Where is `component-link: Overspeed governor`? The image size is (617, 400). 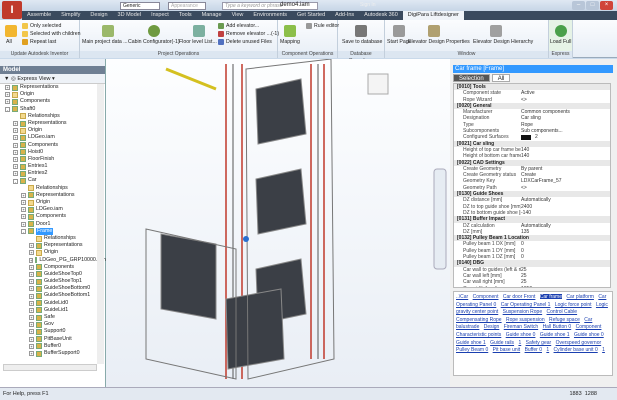
component-link: Overspeed governor is located at coordinates (579, 343).